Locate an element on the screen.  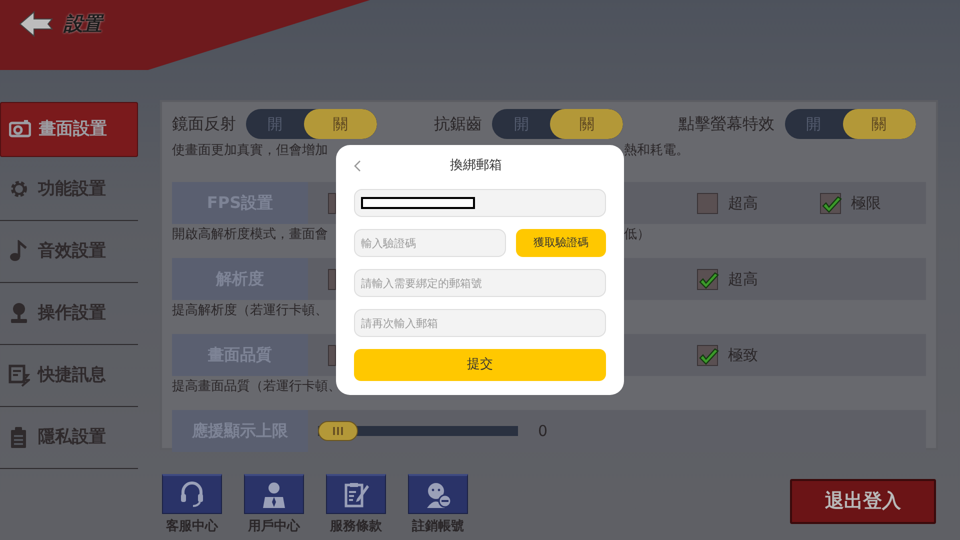
option-label: 極限 is located at coordinates (866, 203).